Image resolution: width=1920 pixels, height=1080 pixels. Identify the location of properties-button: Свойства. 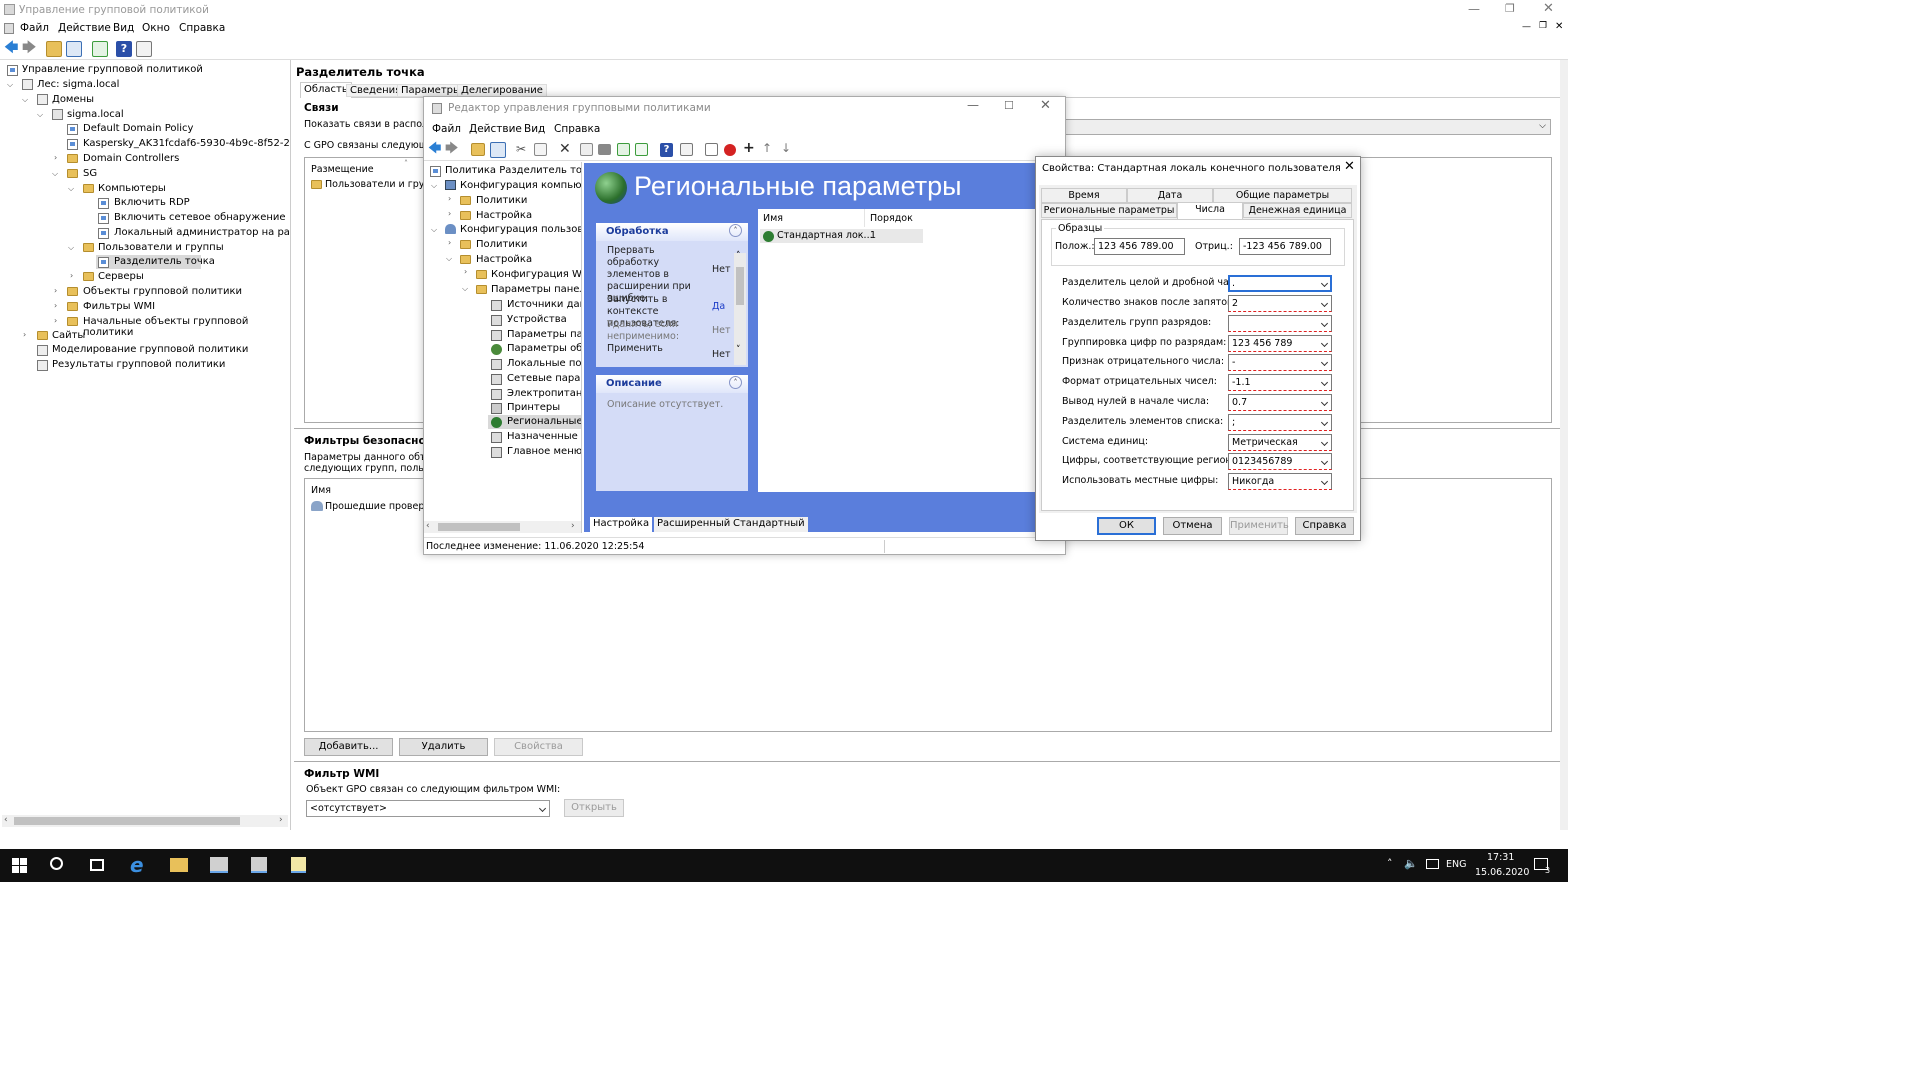
(538, 747).